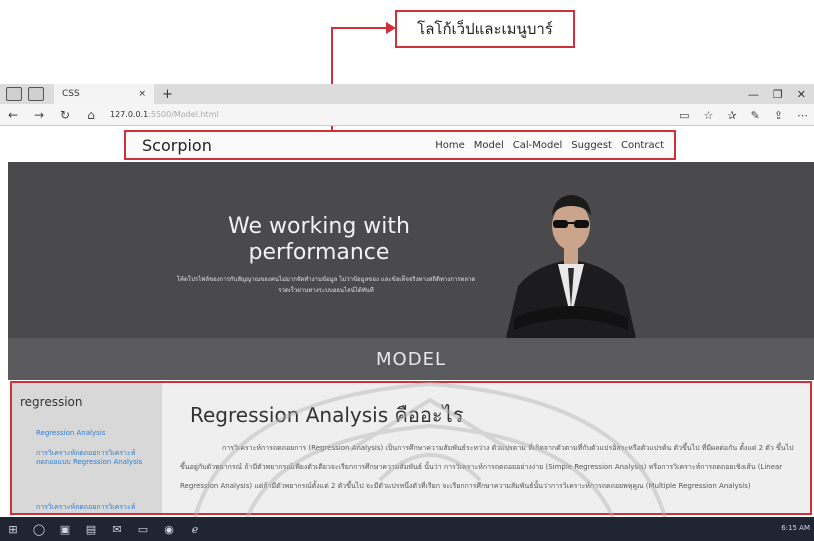  I want to click on favorites-icon: ✰, so click(731, 115).